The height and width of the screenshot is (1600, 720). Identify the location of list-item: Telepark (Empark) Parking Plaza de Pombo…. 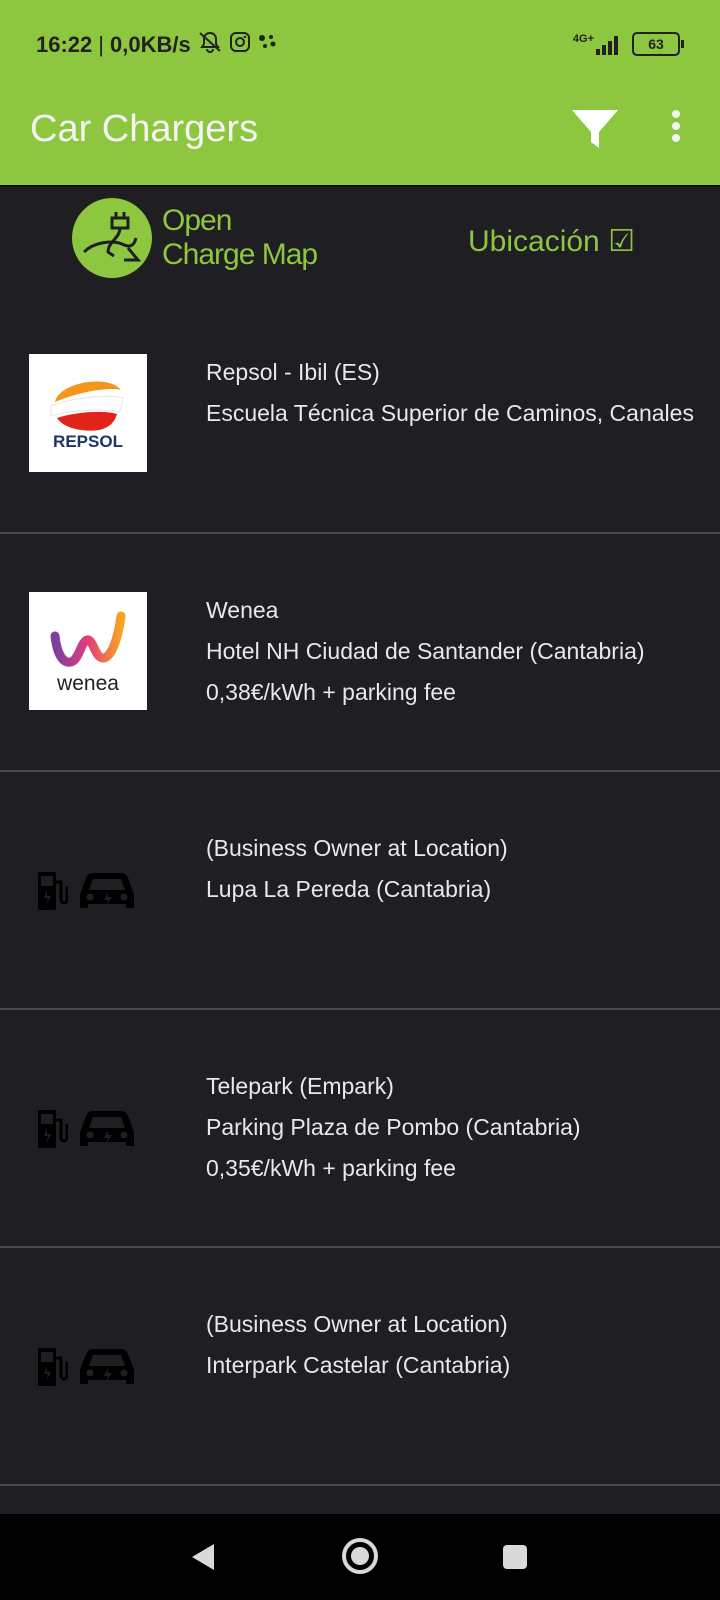
(360, 1129).